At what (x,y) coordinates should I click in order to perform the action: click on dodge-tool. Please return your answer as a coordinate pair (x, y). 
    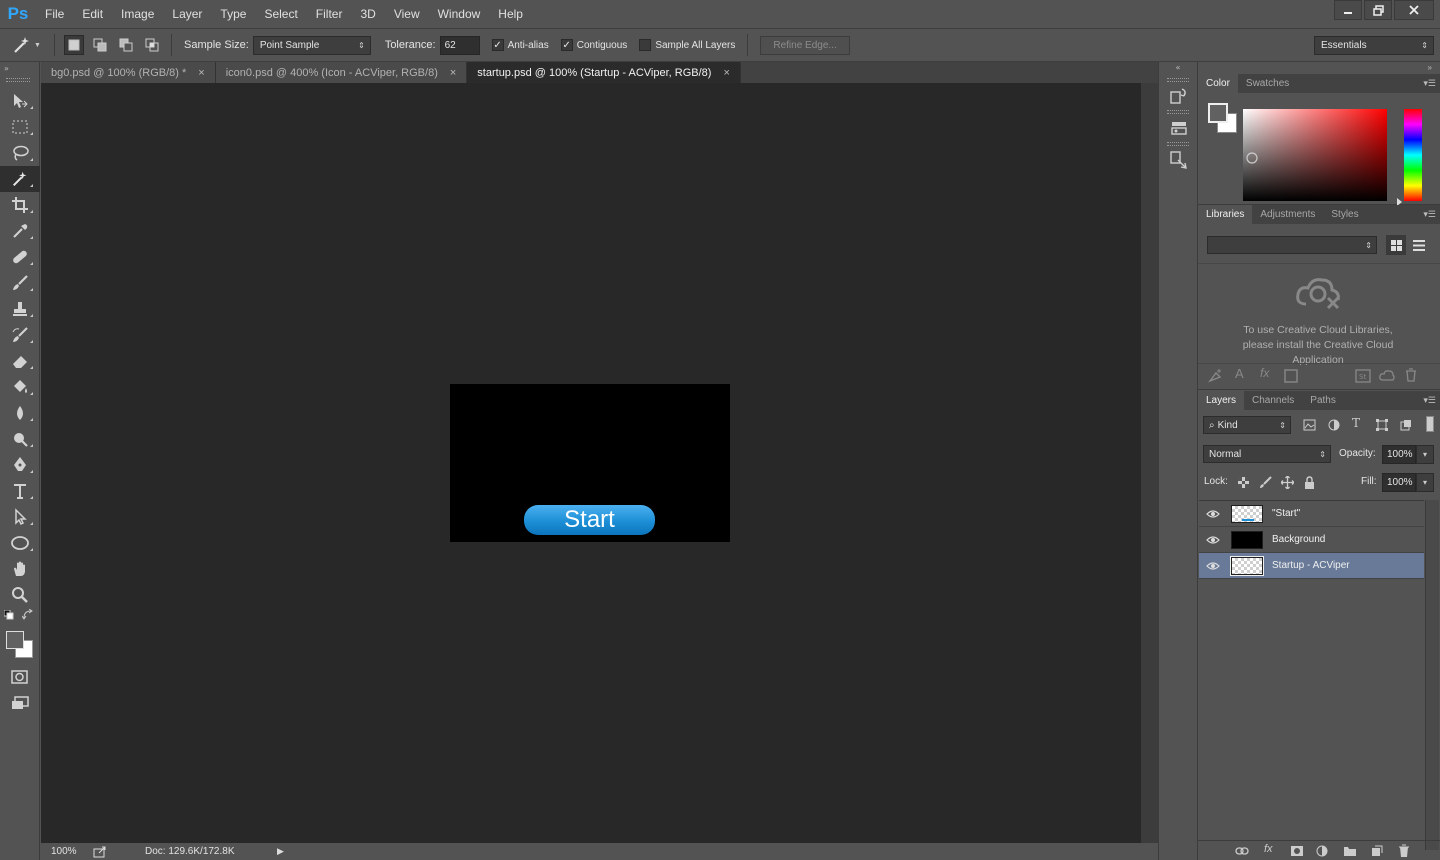
    Looking at the image, I should click on (20, 439).